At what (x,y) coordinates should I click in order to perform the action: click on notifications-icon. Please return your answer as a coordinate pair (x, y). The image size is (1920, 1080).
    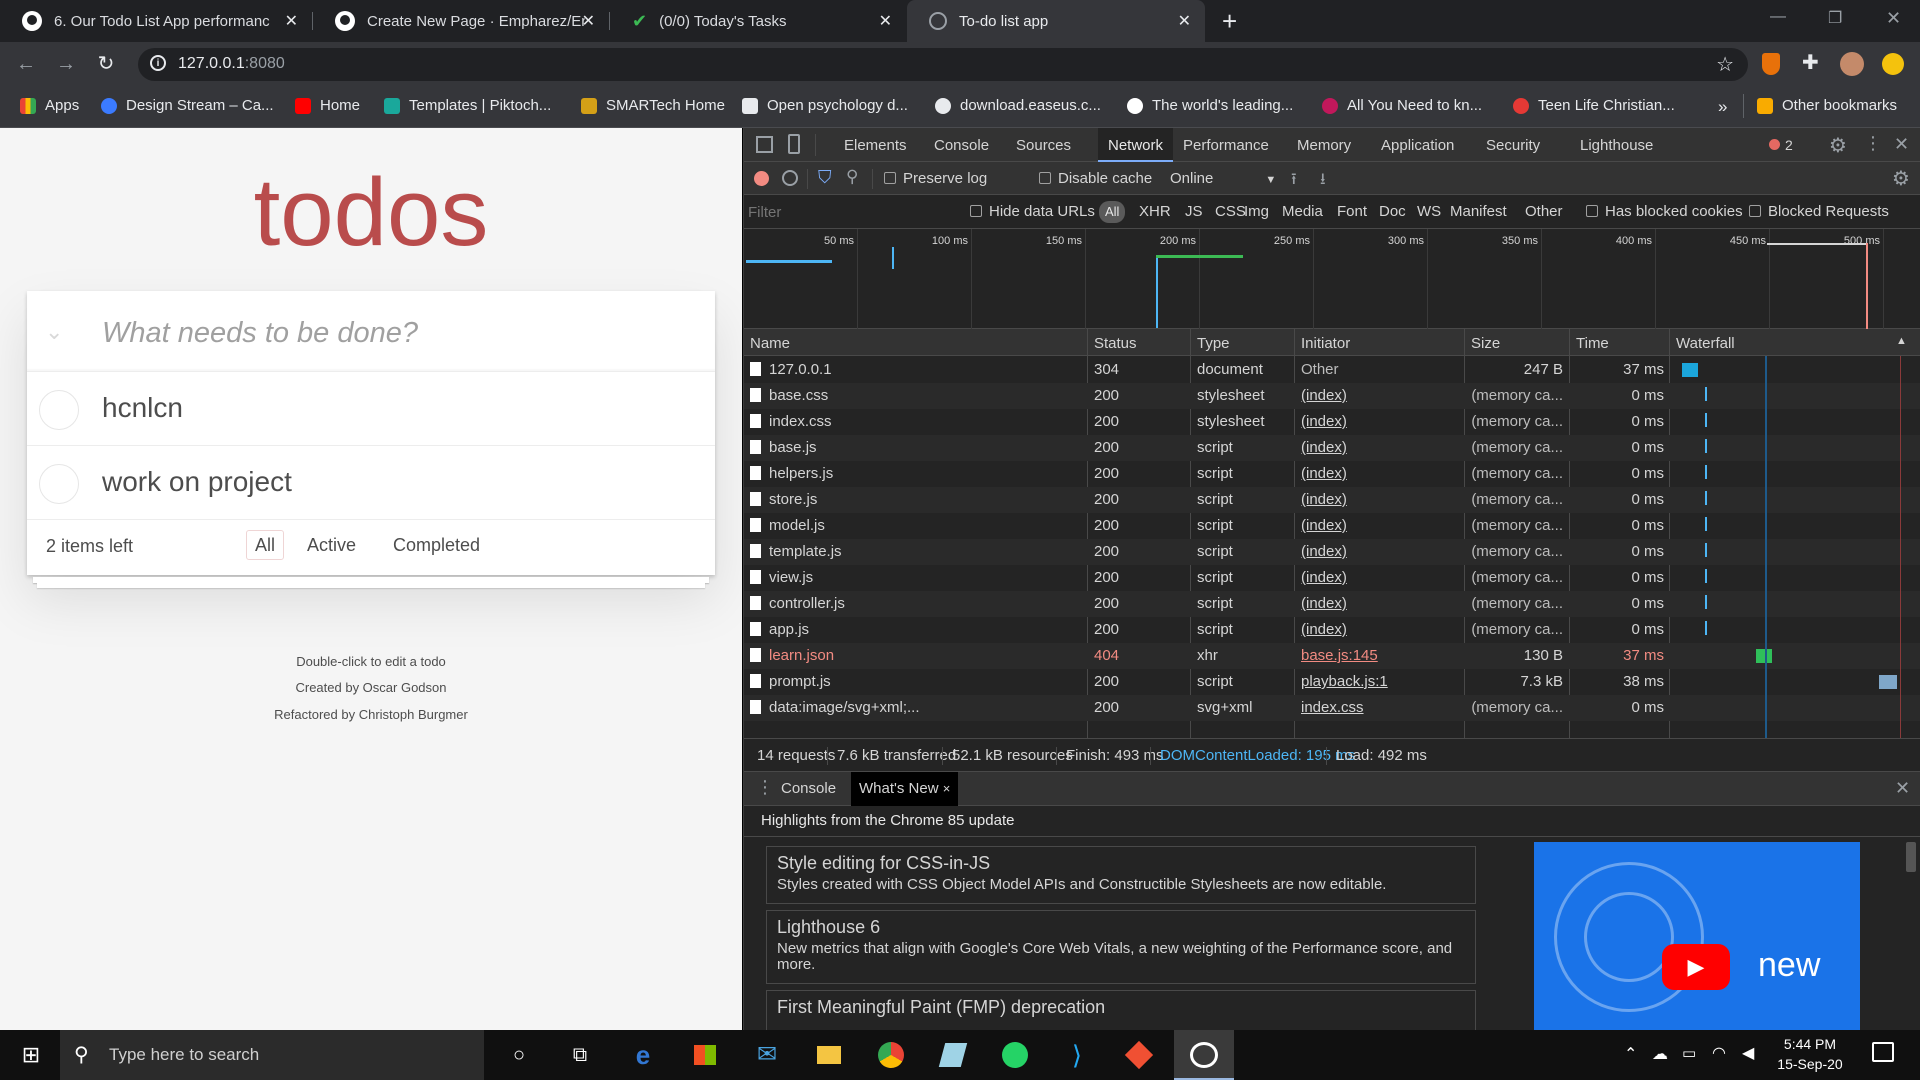
    Looking at the image, I should click on (1883, 1052).